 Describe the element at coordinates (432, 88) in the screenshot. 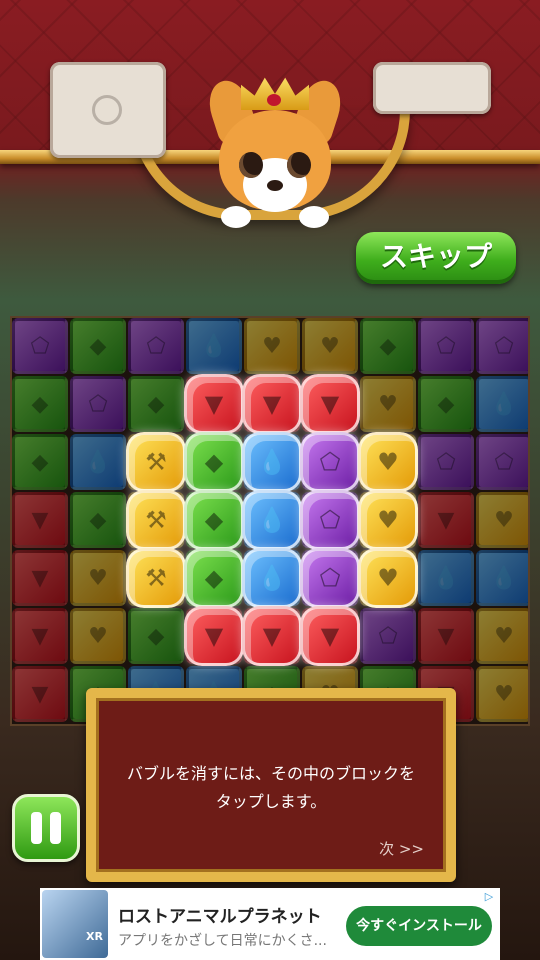

I see `moves-panel` at that location.